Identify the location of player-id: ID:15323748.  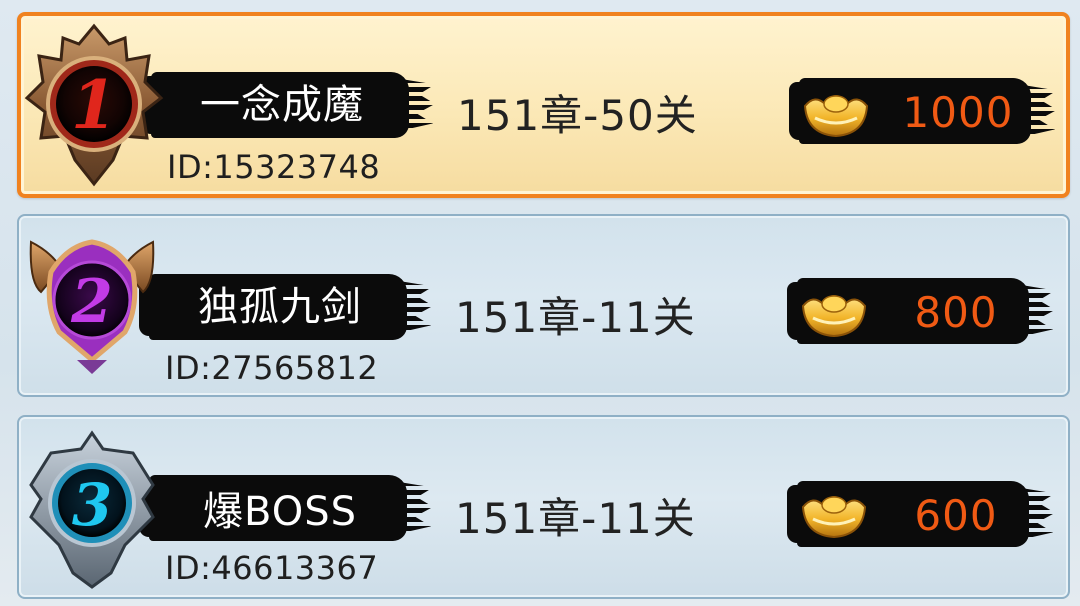
(274, 167).